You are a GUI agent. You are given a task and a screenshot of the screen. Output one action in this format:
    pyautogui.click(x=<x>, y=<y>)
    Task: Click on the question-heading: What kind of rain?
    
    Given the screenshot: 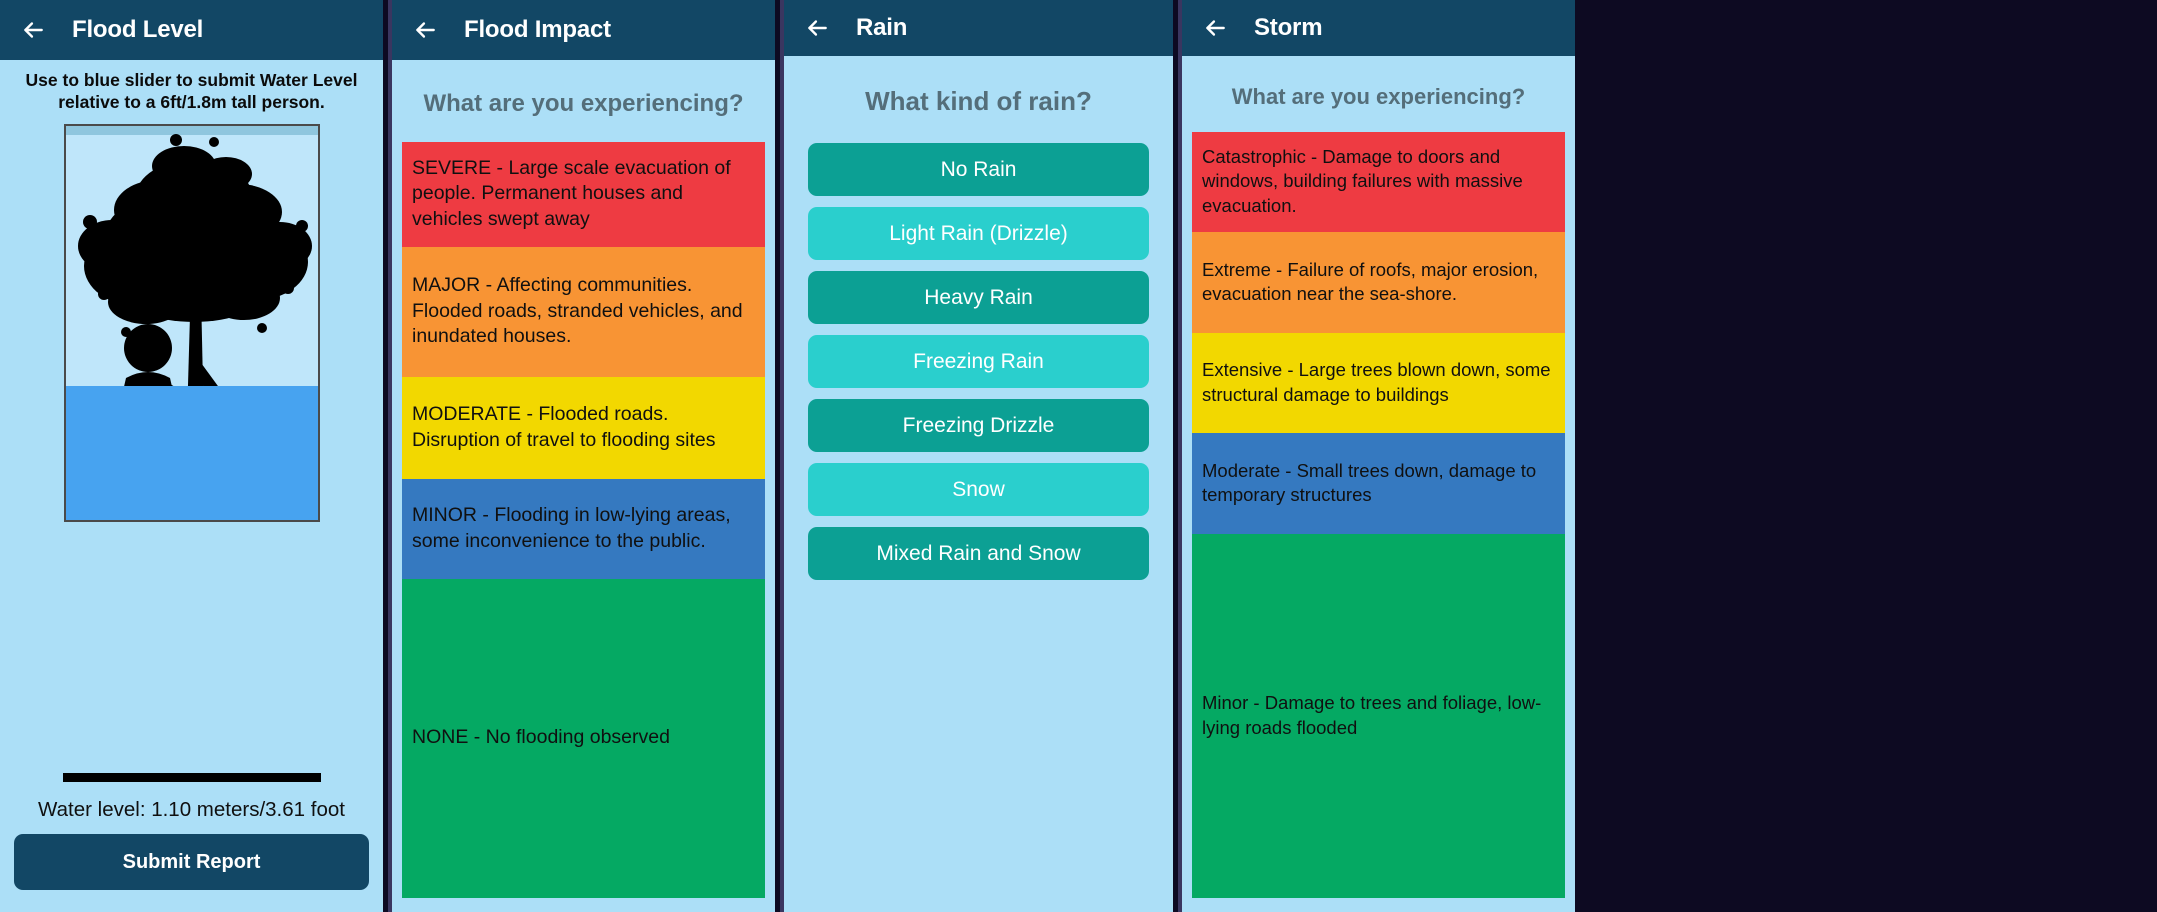 What is the action you would take?
    pyautogui.click(x=978, y=101)
    